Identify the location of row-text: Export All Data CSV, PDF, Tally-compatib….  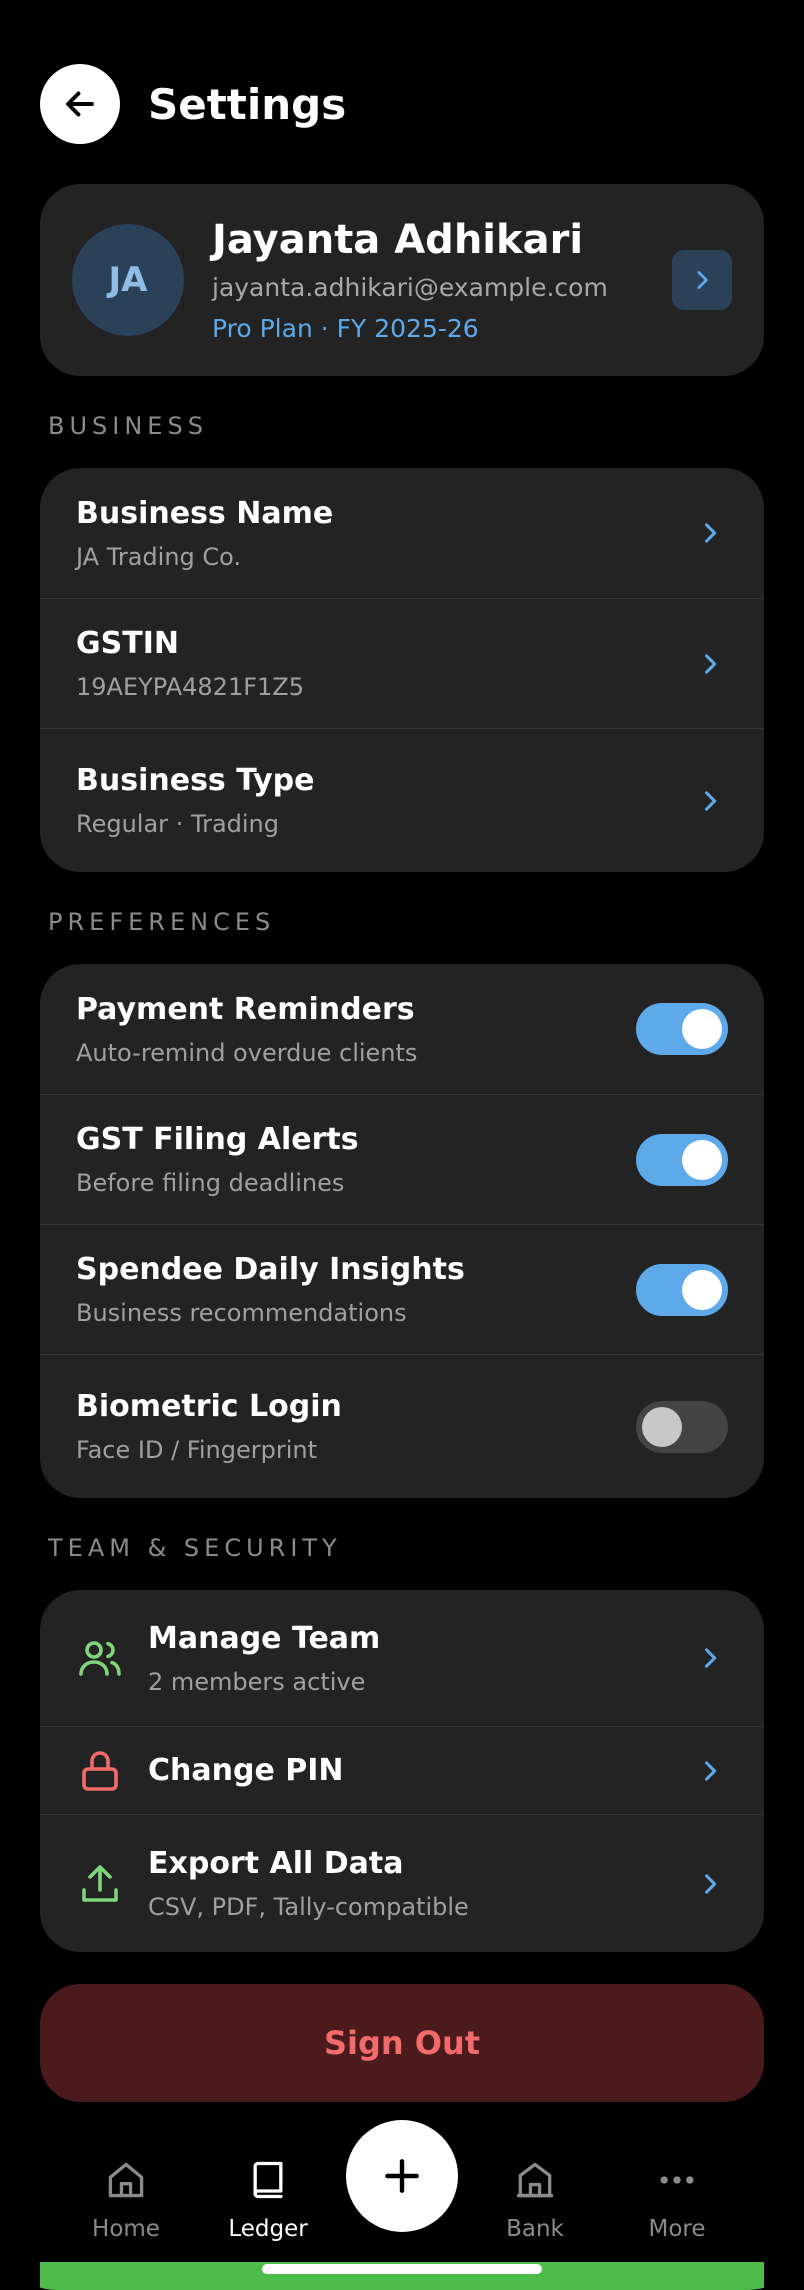
(422, 1883).